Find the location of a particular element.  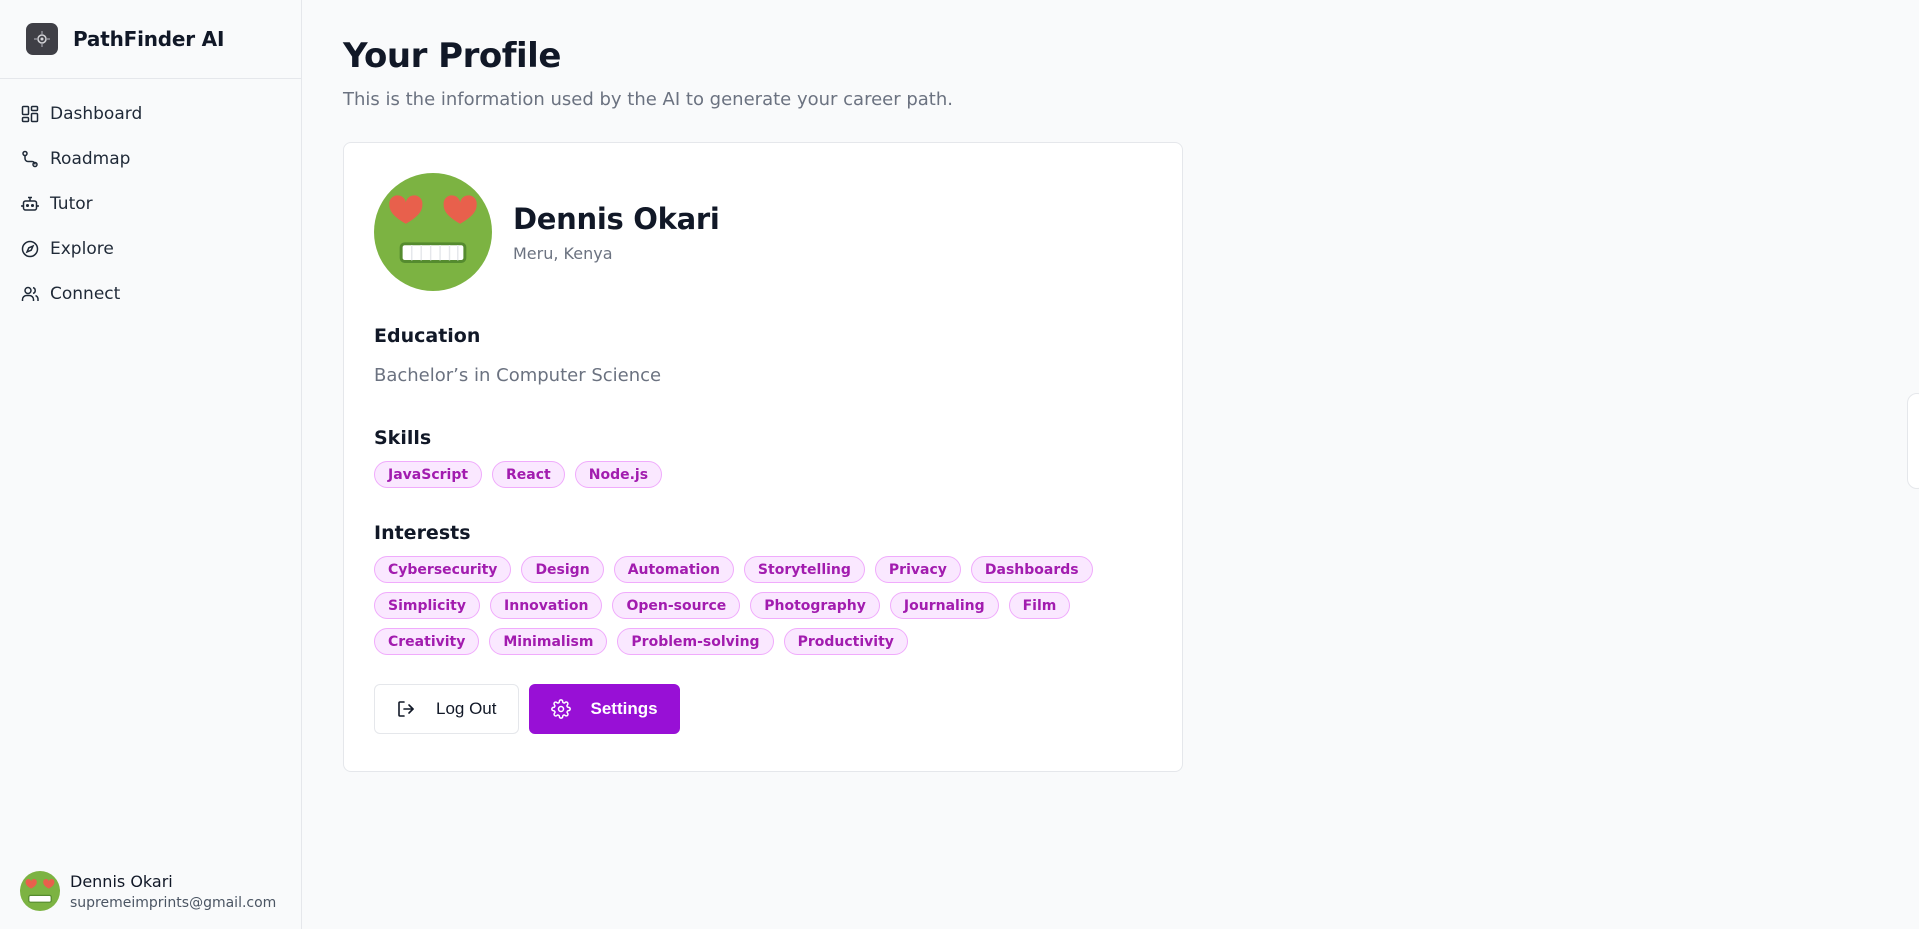

sidebar-item-connect: Connect is located at coordinates (150, 293).